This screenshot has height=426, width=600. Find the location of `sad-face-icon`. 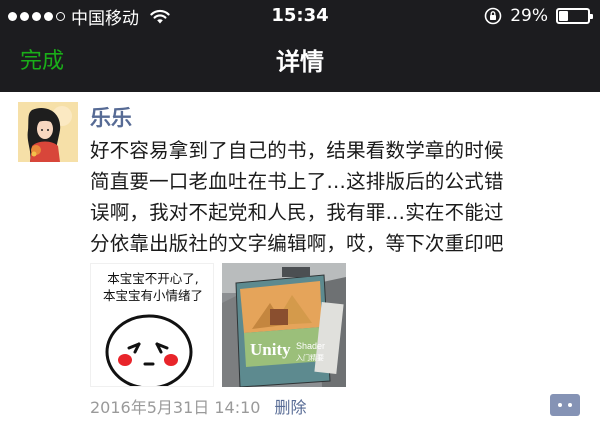

sad-face-icon is located at coordinates (149, 350).